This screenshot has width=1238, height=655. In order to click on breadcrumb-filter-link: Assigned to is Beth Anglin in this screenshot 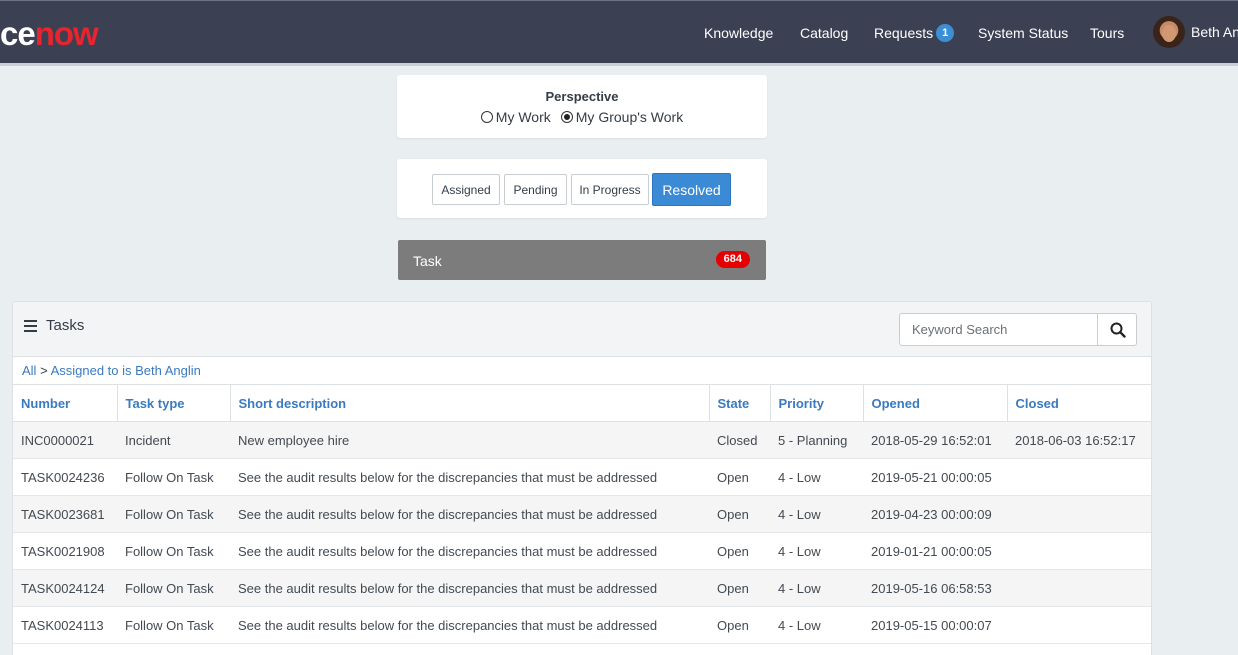, I will do `click(126, 370)`.